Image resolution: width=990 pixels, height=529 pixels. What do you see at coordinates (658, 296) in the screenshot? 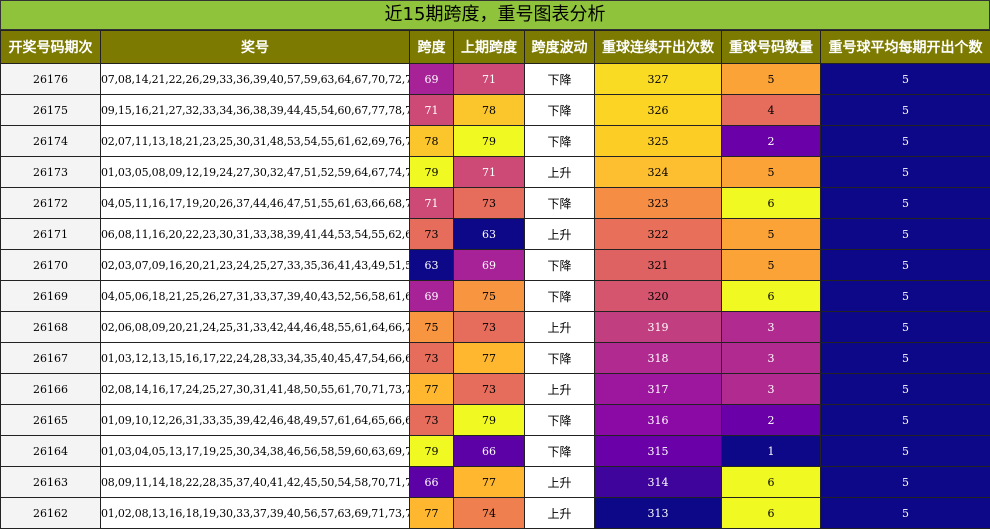
I see `cell-consecutive: 320` at bounding box center [658, 296].